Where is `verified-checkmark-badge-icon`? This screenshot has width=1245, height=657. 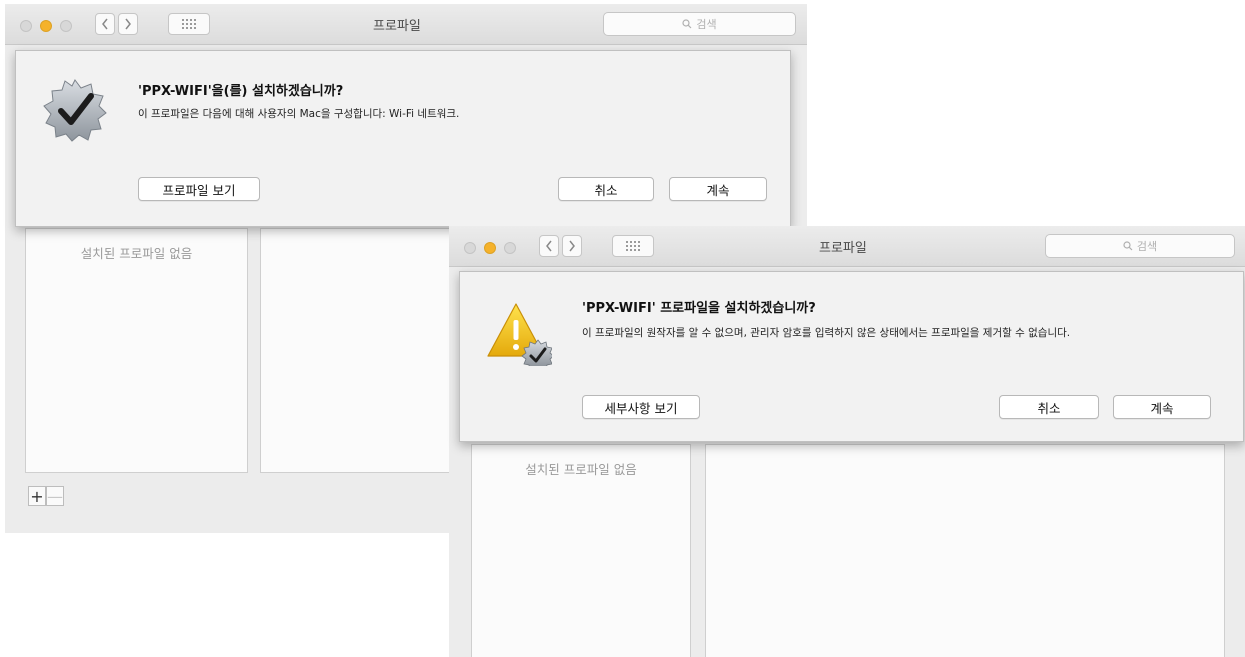
verified-checkmark-badge-icon is located at coordinates (75, 110).